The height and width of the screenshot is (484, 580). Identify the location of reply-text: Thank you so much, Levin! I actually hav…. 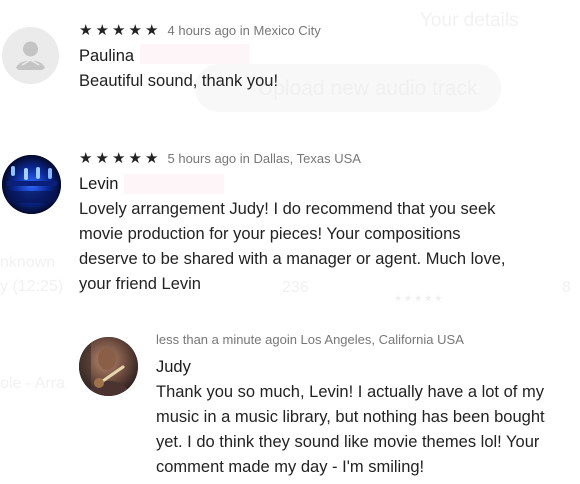
(366, 430).